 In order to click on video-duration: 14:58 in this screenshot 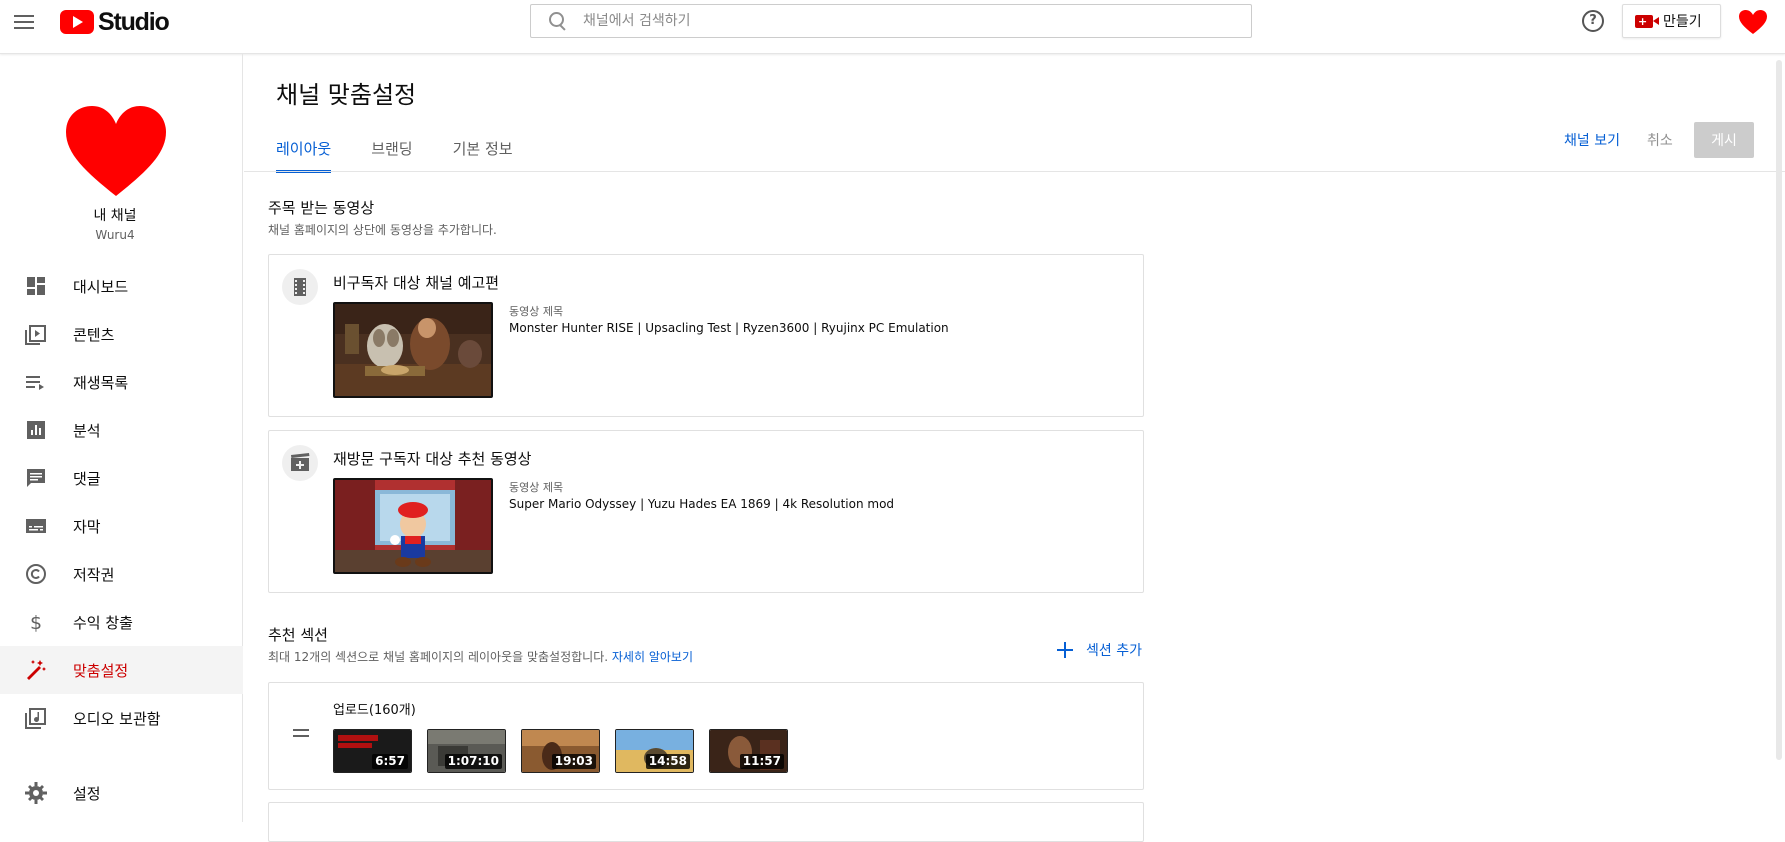, I will do `click(667, 761)`.